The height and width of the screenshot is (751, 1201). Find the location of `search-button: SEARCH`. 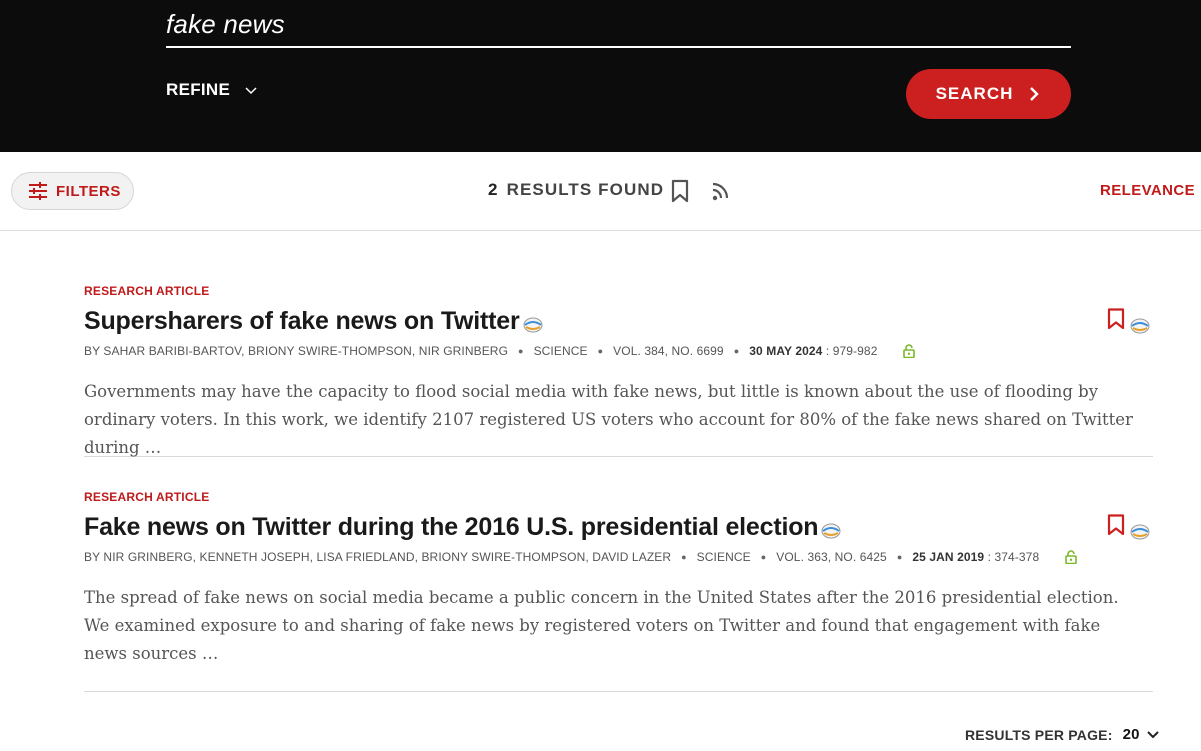

search-button: SEARCH is located at coordinates (988, 94).